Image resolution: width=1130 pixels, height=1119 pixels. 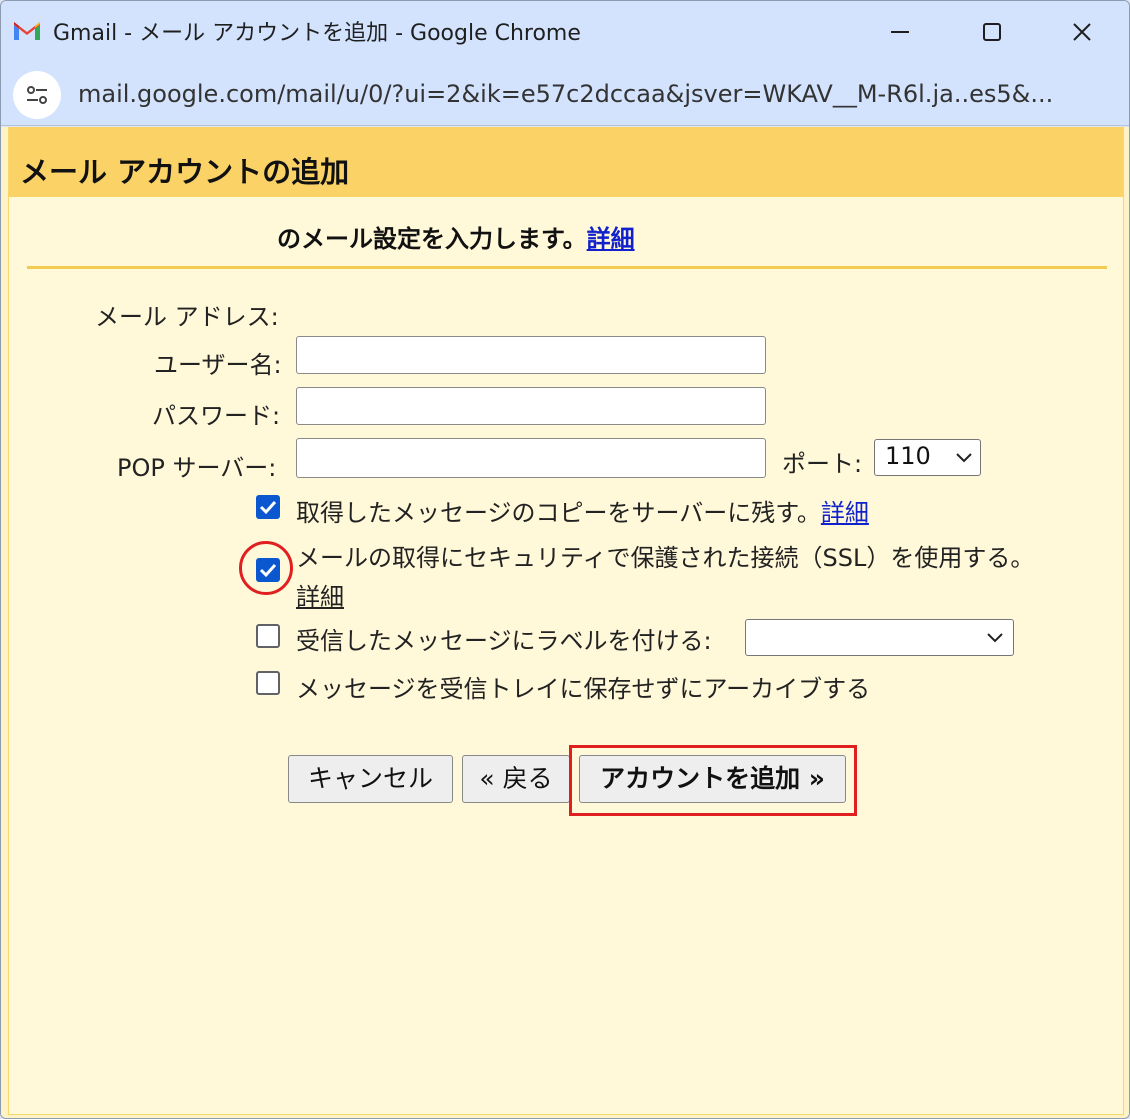 What do you see at coordinates (268, 636) in the screenshot?
I see `label-messages-checkbox` at bounding box center [268, 636].